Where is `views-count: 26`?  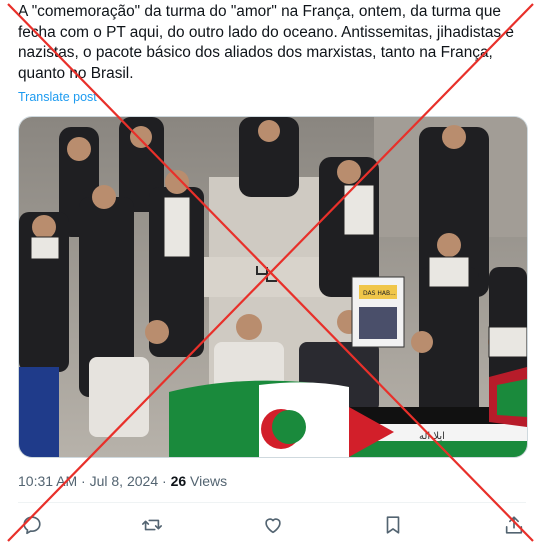
views-count: 26 is located at coordinates (178, 481).